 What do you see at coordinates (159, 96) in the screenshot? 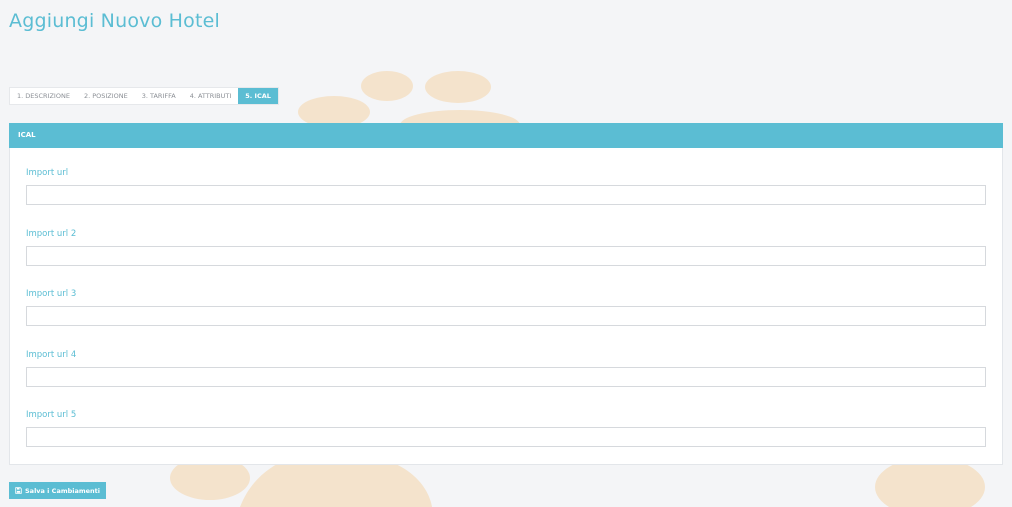
I see `tab-tariffa: 3. TARIFFA` at bounding box center [159, 96].